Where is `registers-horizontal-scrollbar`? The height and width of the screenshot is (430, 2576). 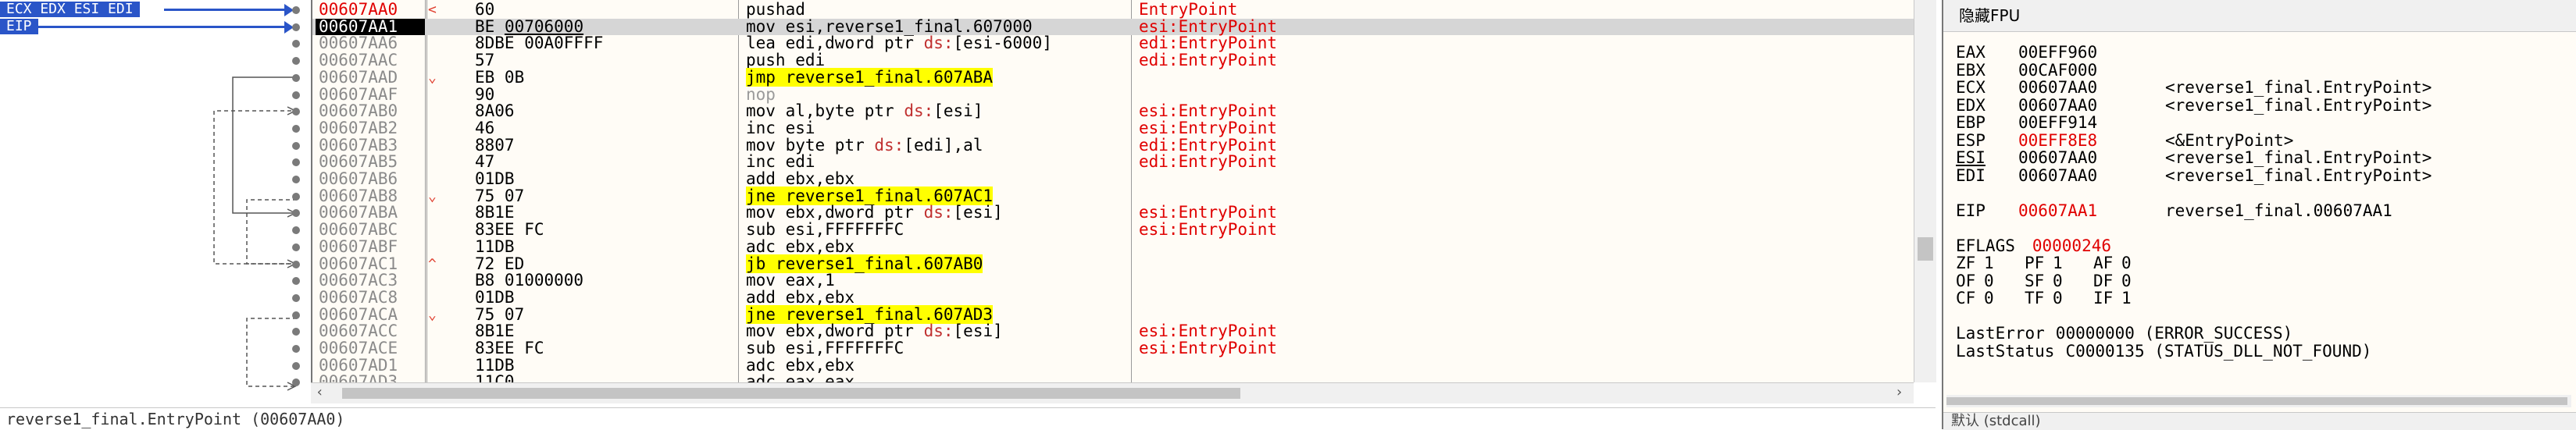
registers-horizontal-scrollbar is located at coordinates (2258, 401).